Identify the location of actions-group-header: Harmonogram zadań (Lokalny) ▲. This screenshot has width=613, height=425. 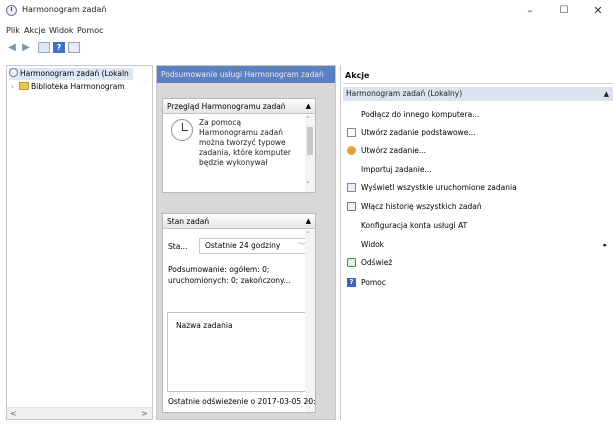
(478, 94).